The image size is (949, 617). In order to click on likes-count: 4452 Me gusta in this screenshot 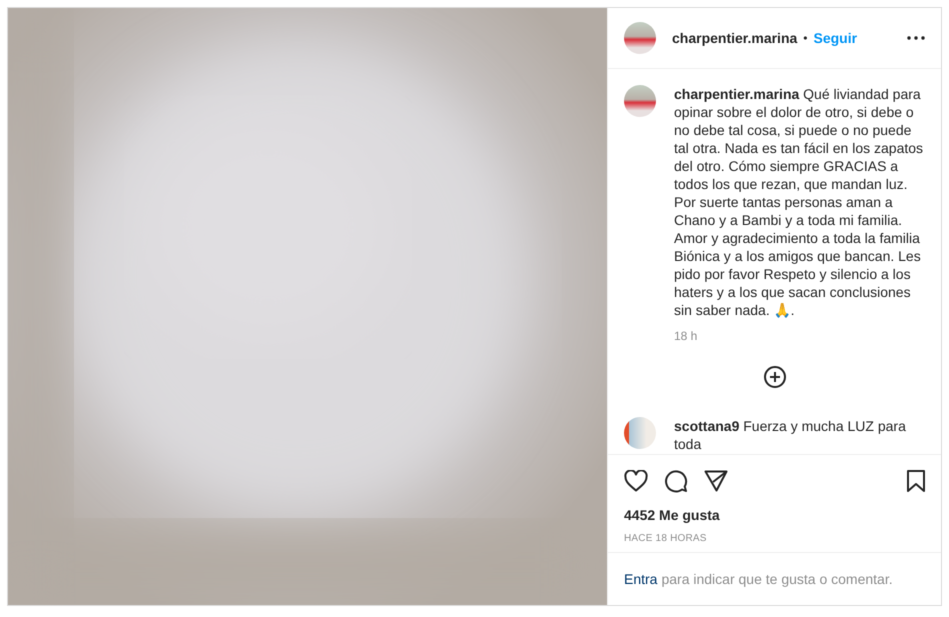, I will do `click(774, 515)`.